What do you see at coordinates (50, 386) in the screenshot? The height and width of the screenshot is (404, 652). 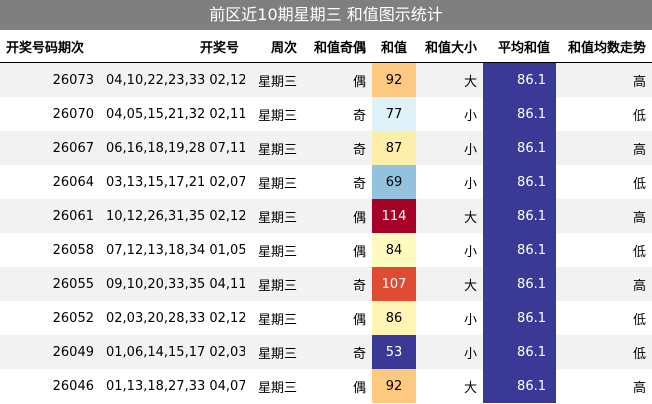 I see `issue-cell: 26046` at bounding box center [50, 386].